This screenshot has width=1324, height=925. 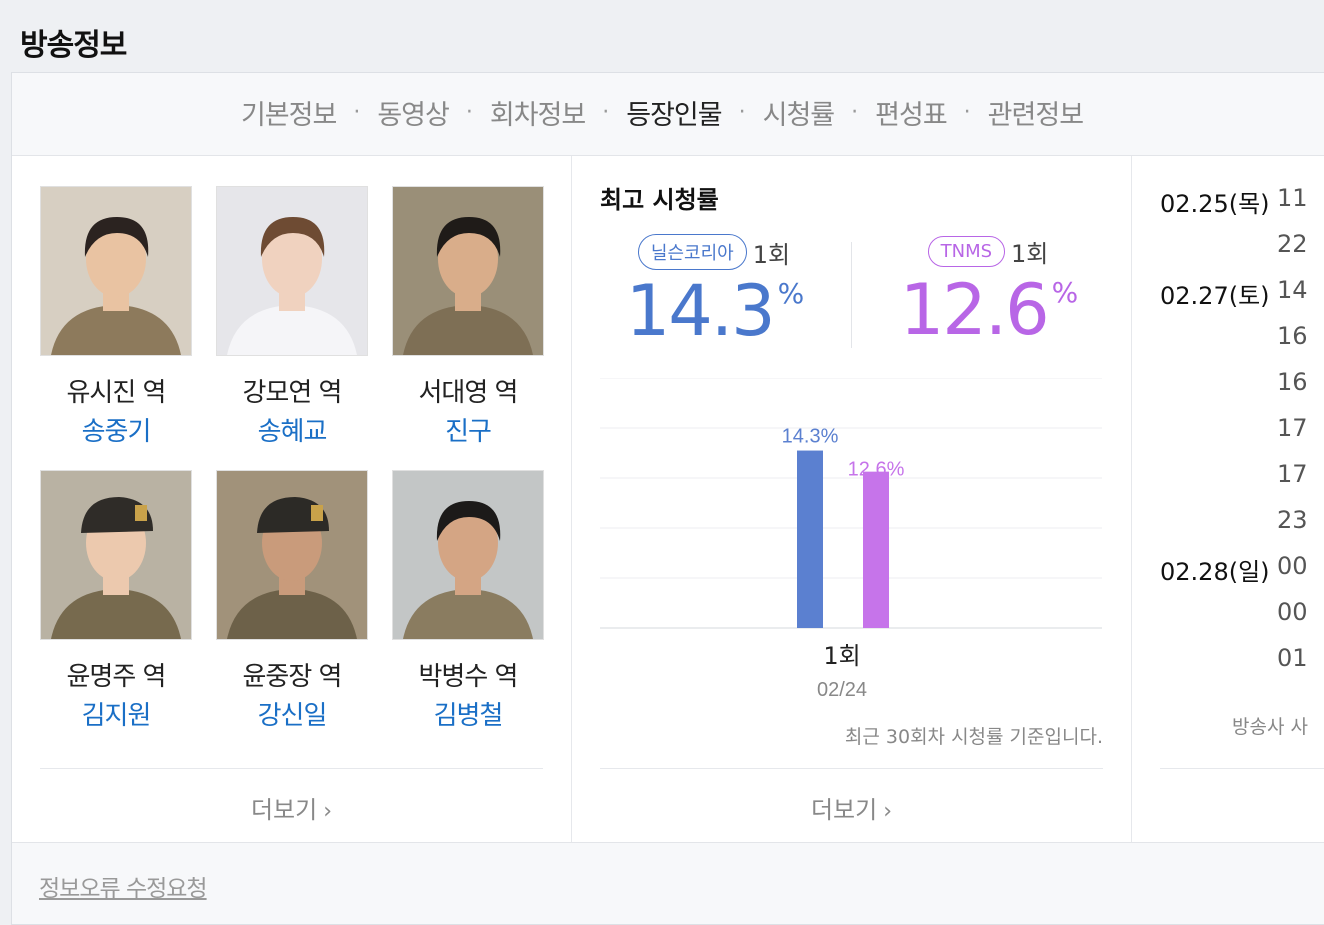 What do you see at coordinates (1270, 727) in the screenshot?
I see `schedule-note: 방송사 사` at bounding box center [1270, 727].